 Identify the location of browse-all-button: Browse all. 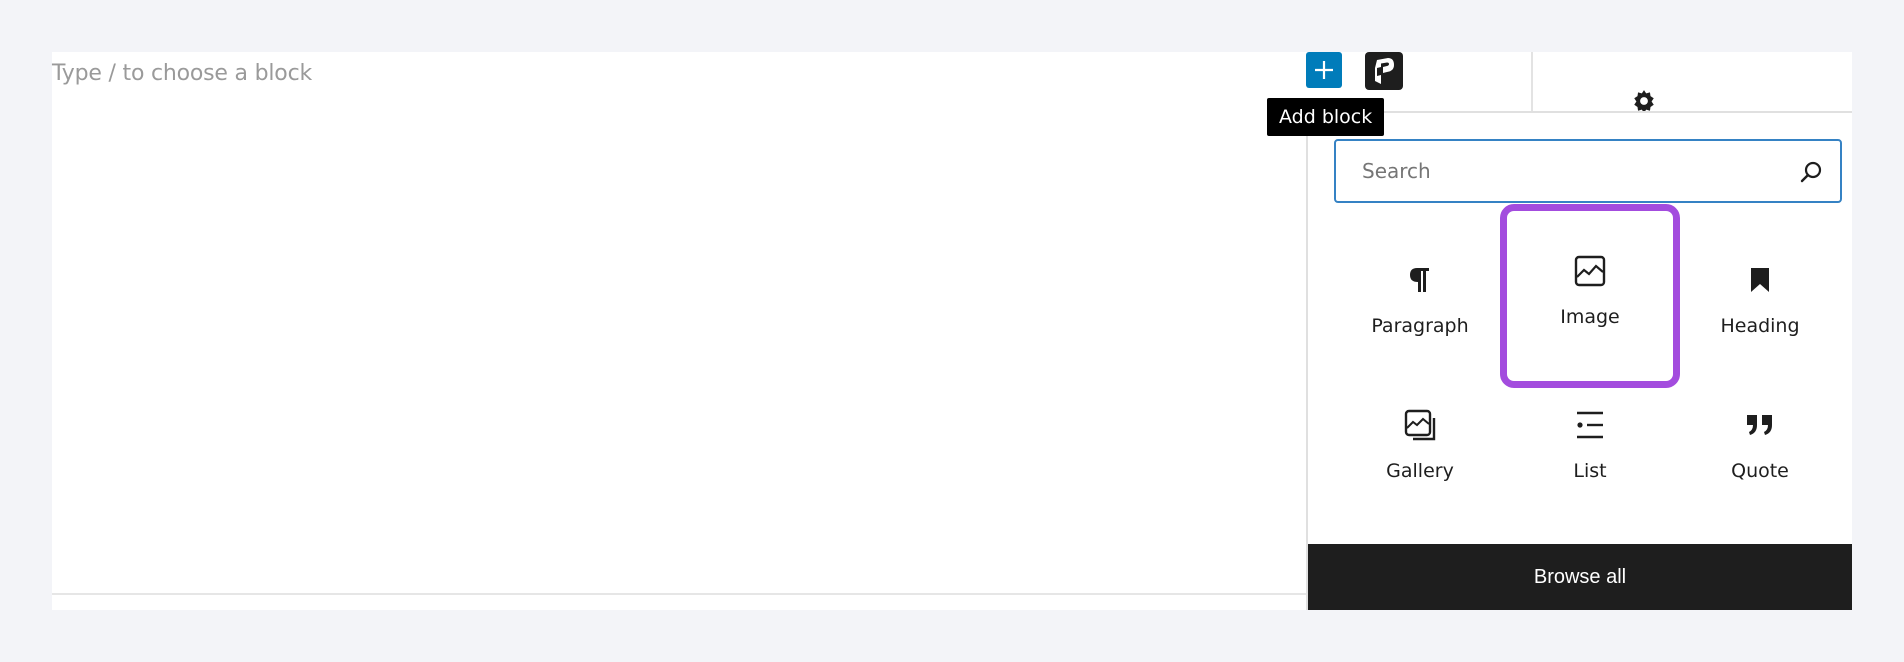
(1580, 577).